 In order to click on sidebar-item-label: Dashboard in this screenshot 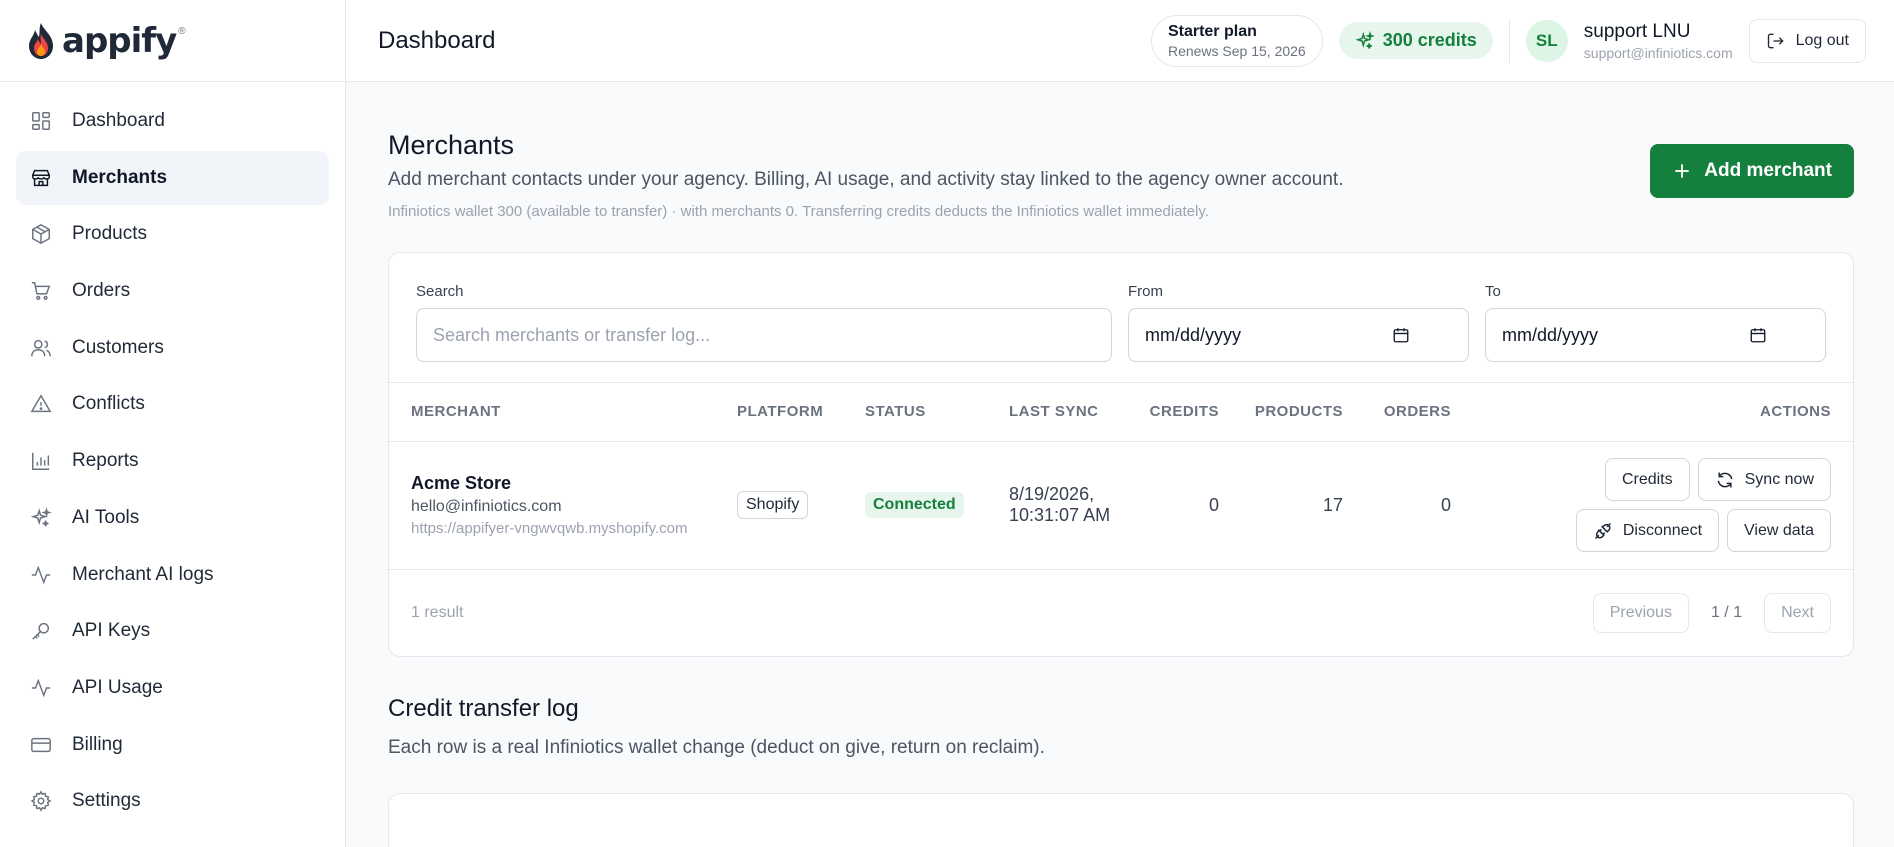, I will do `click(118, 120)`.